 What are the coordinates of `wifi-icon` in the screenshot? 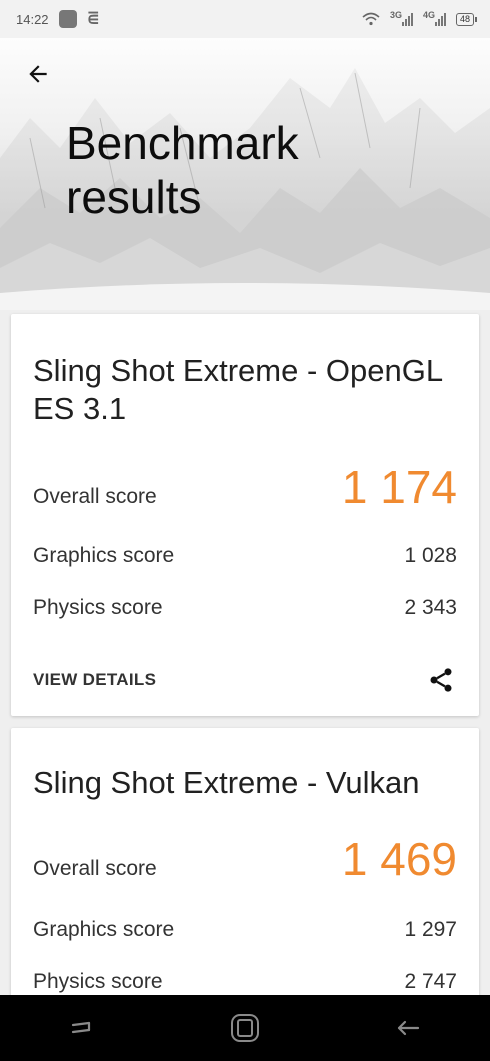 It's located at (371, 19).